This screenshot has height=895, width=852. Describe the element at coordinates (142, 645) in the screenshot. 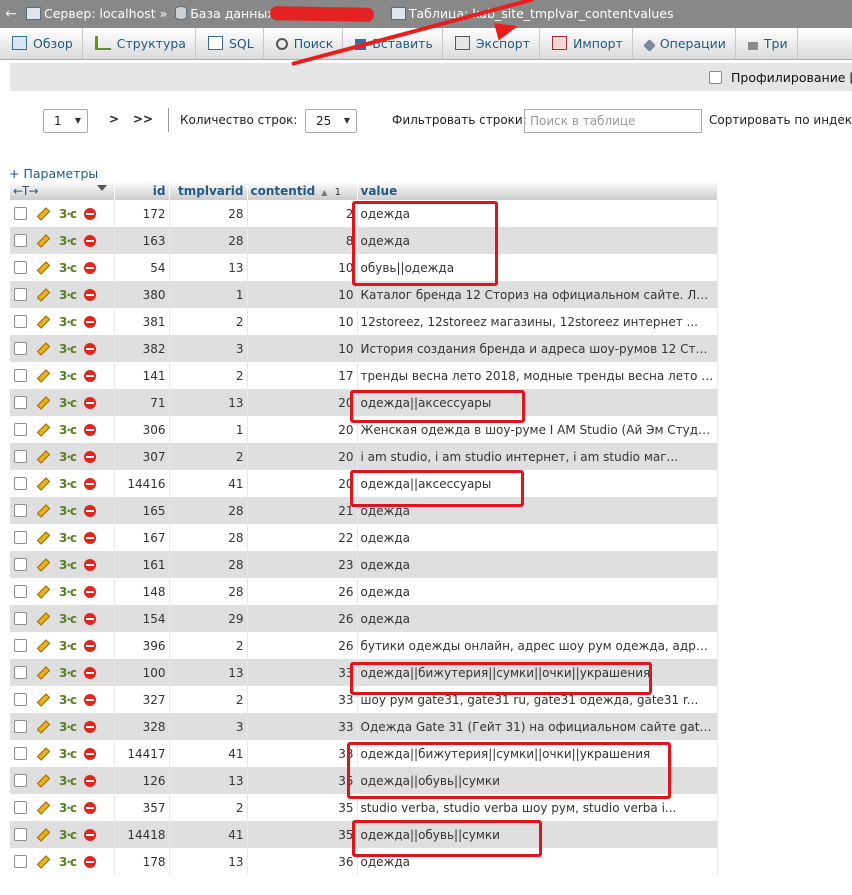

I see `cell-id: 396` at that location.